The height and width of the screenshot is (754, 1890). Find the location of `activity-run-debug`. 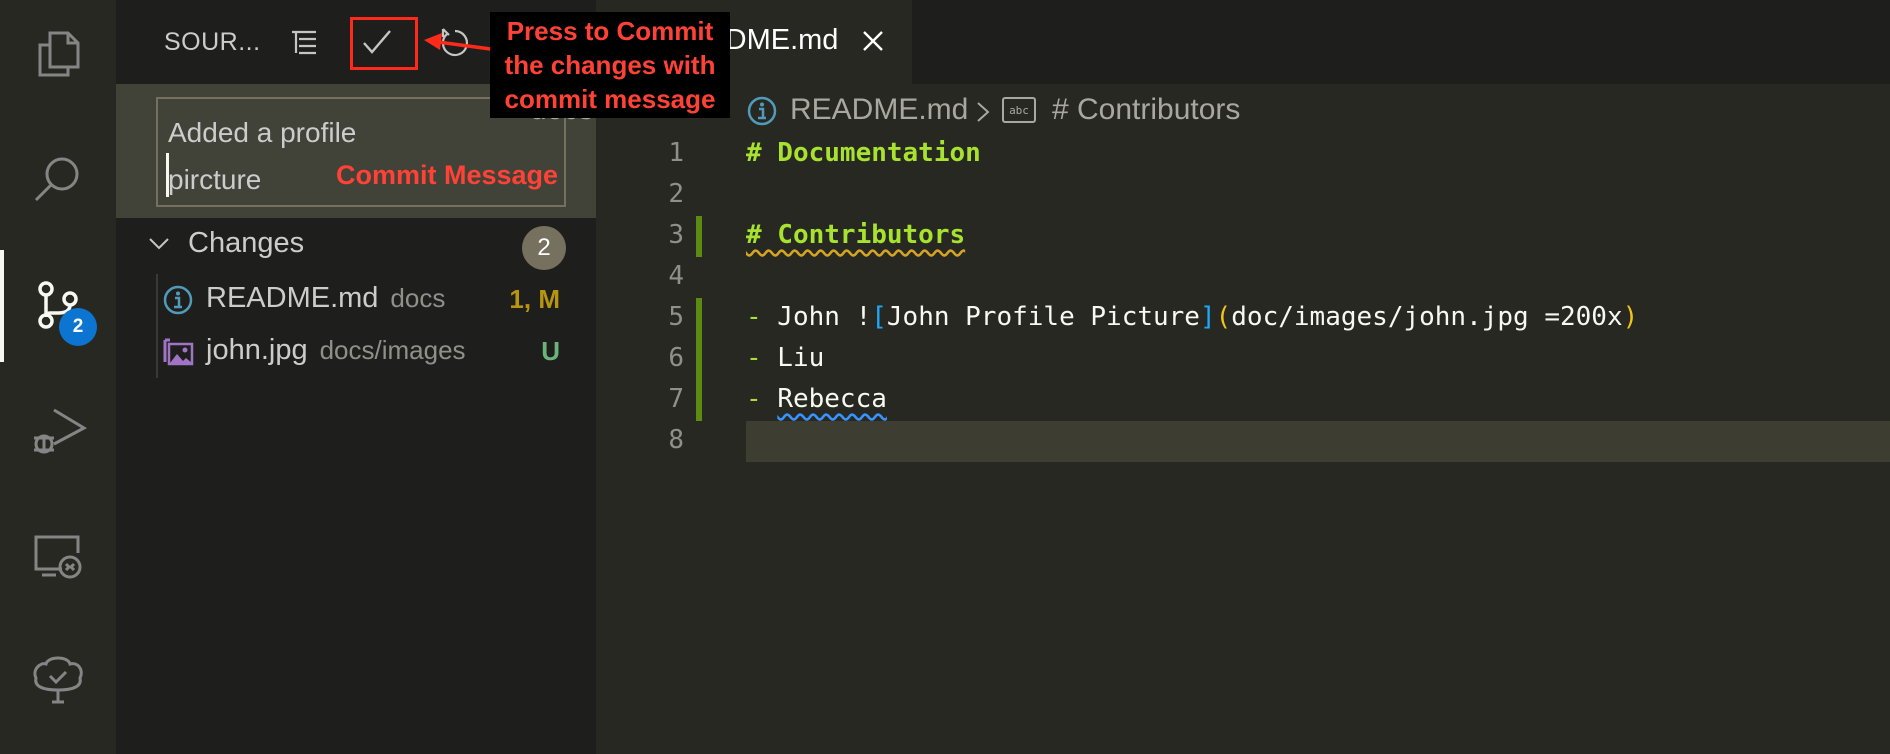

activity-run-debug is located at coordinates (58, 430).